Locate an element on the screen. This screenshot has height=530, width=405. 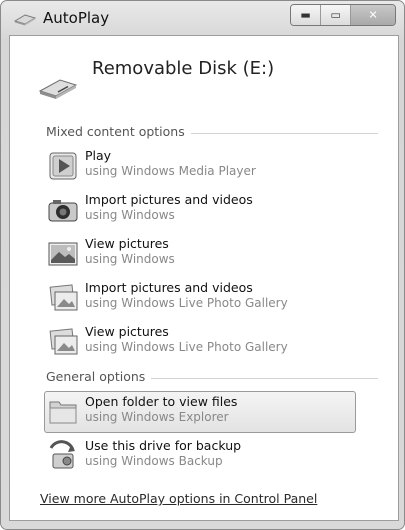
caption-buttons: ▬ ▭ ✕ is located at coordinates (343, 15).